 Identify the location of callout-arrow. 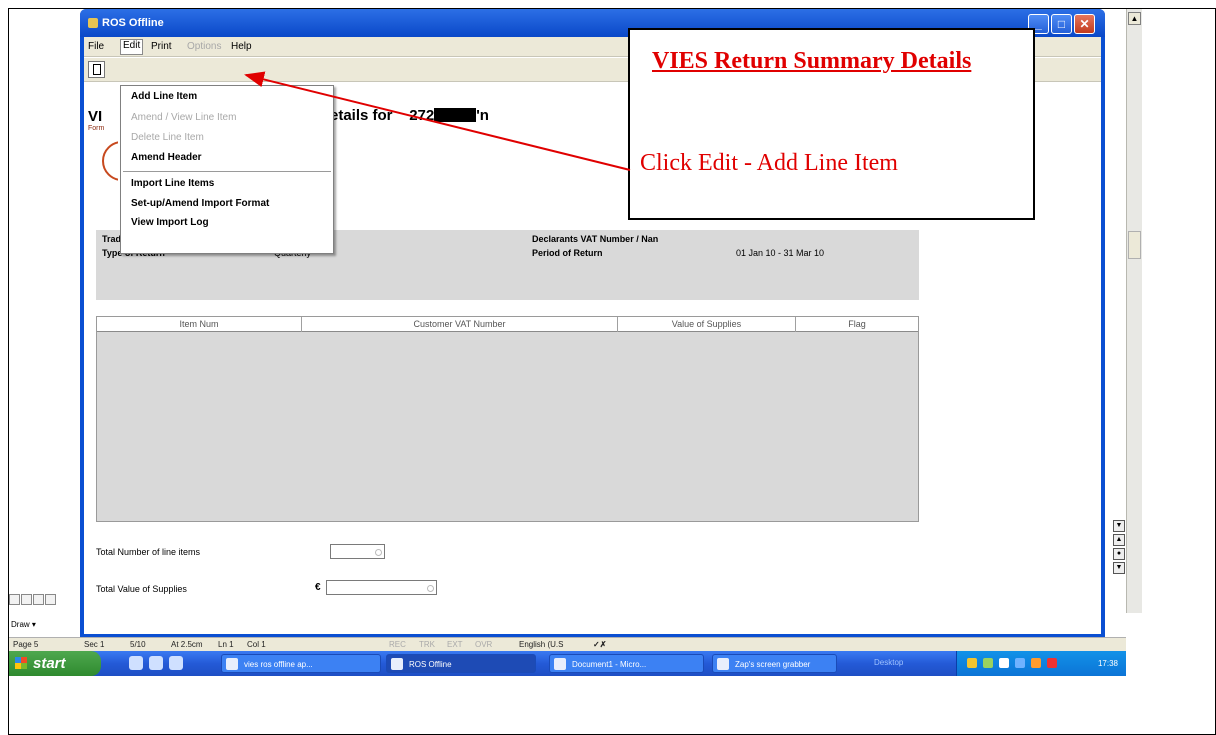
(437, 121).